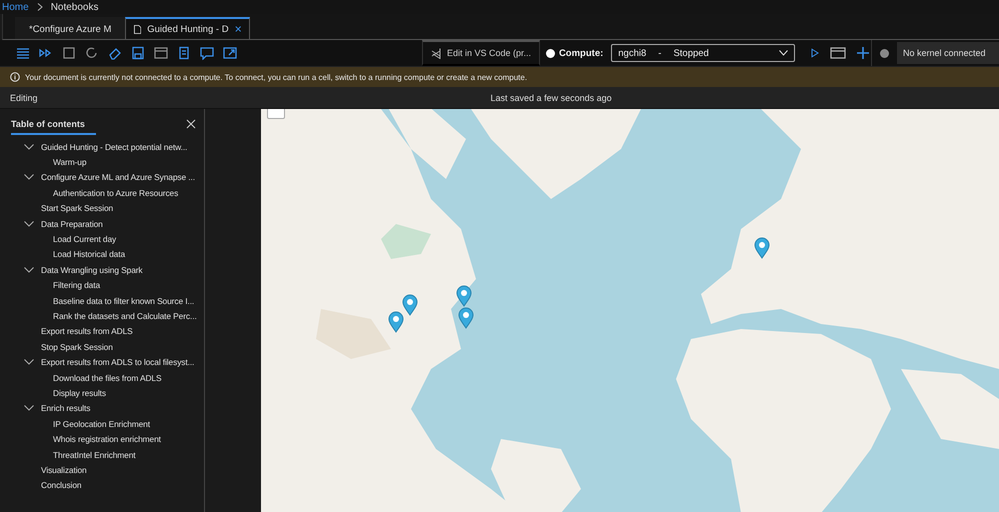  What do you see at coordinates (102, 439) in the screenshot?
I see `toc-item: Whois registration enrichment` at bounding box center [102, 439].